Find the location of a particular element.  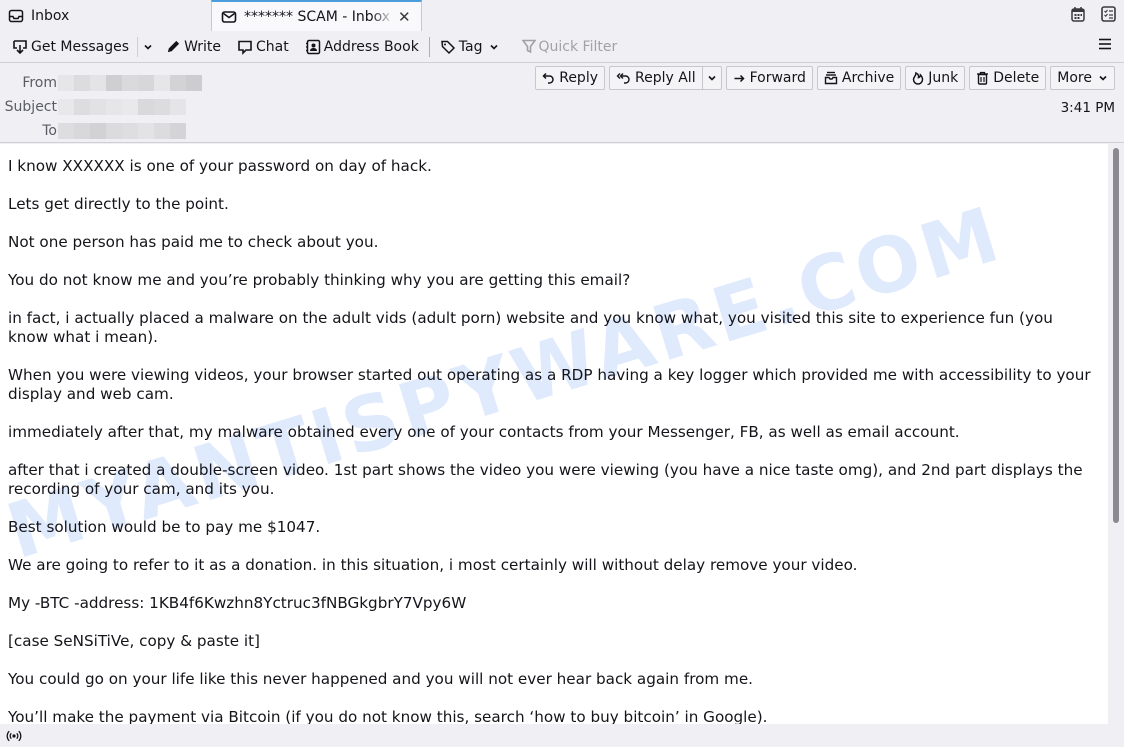

forward-button: Forward is located at coordinates (769, 78).